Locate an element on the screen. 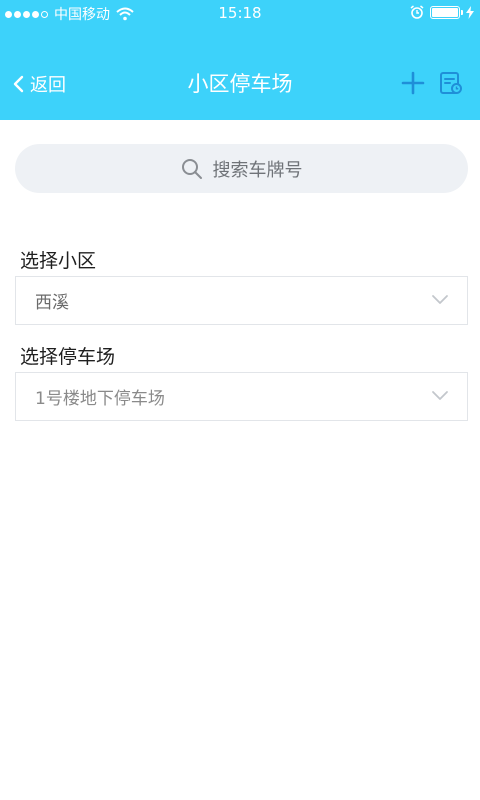  charging-icon is located at coordinates (470, 12).